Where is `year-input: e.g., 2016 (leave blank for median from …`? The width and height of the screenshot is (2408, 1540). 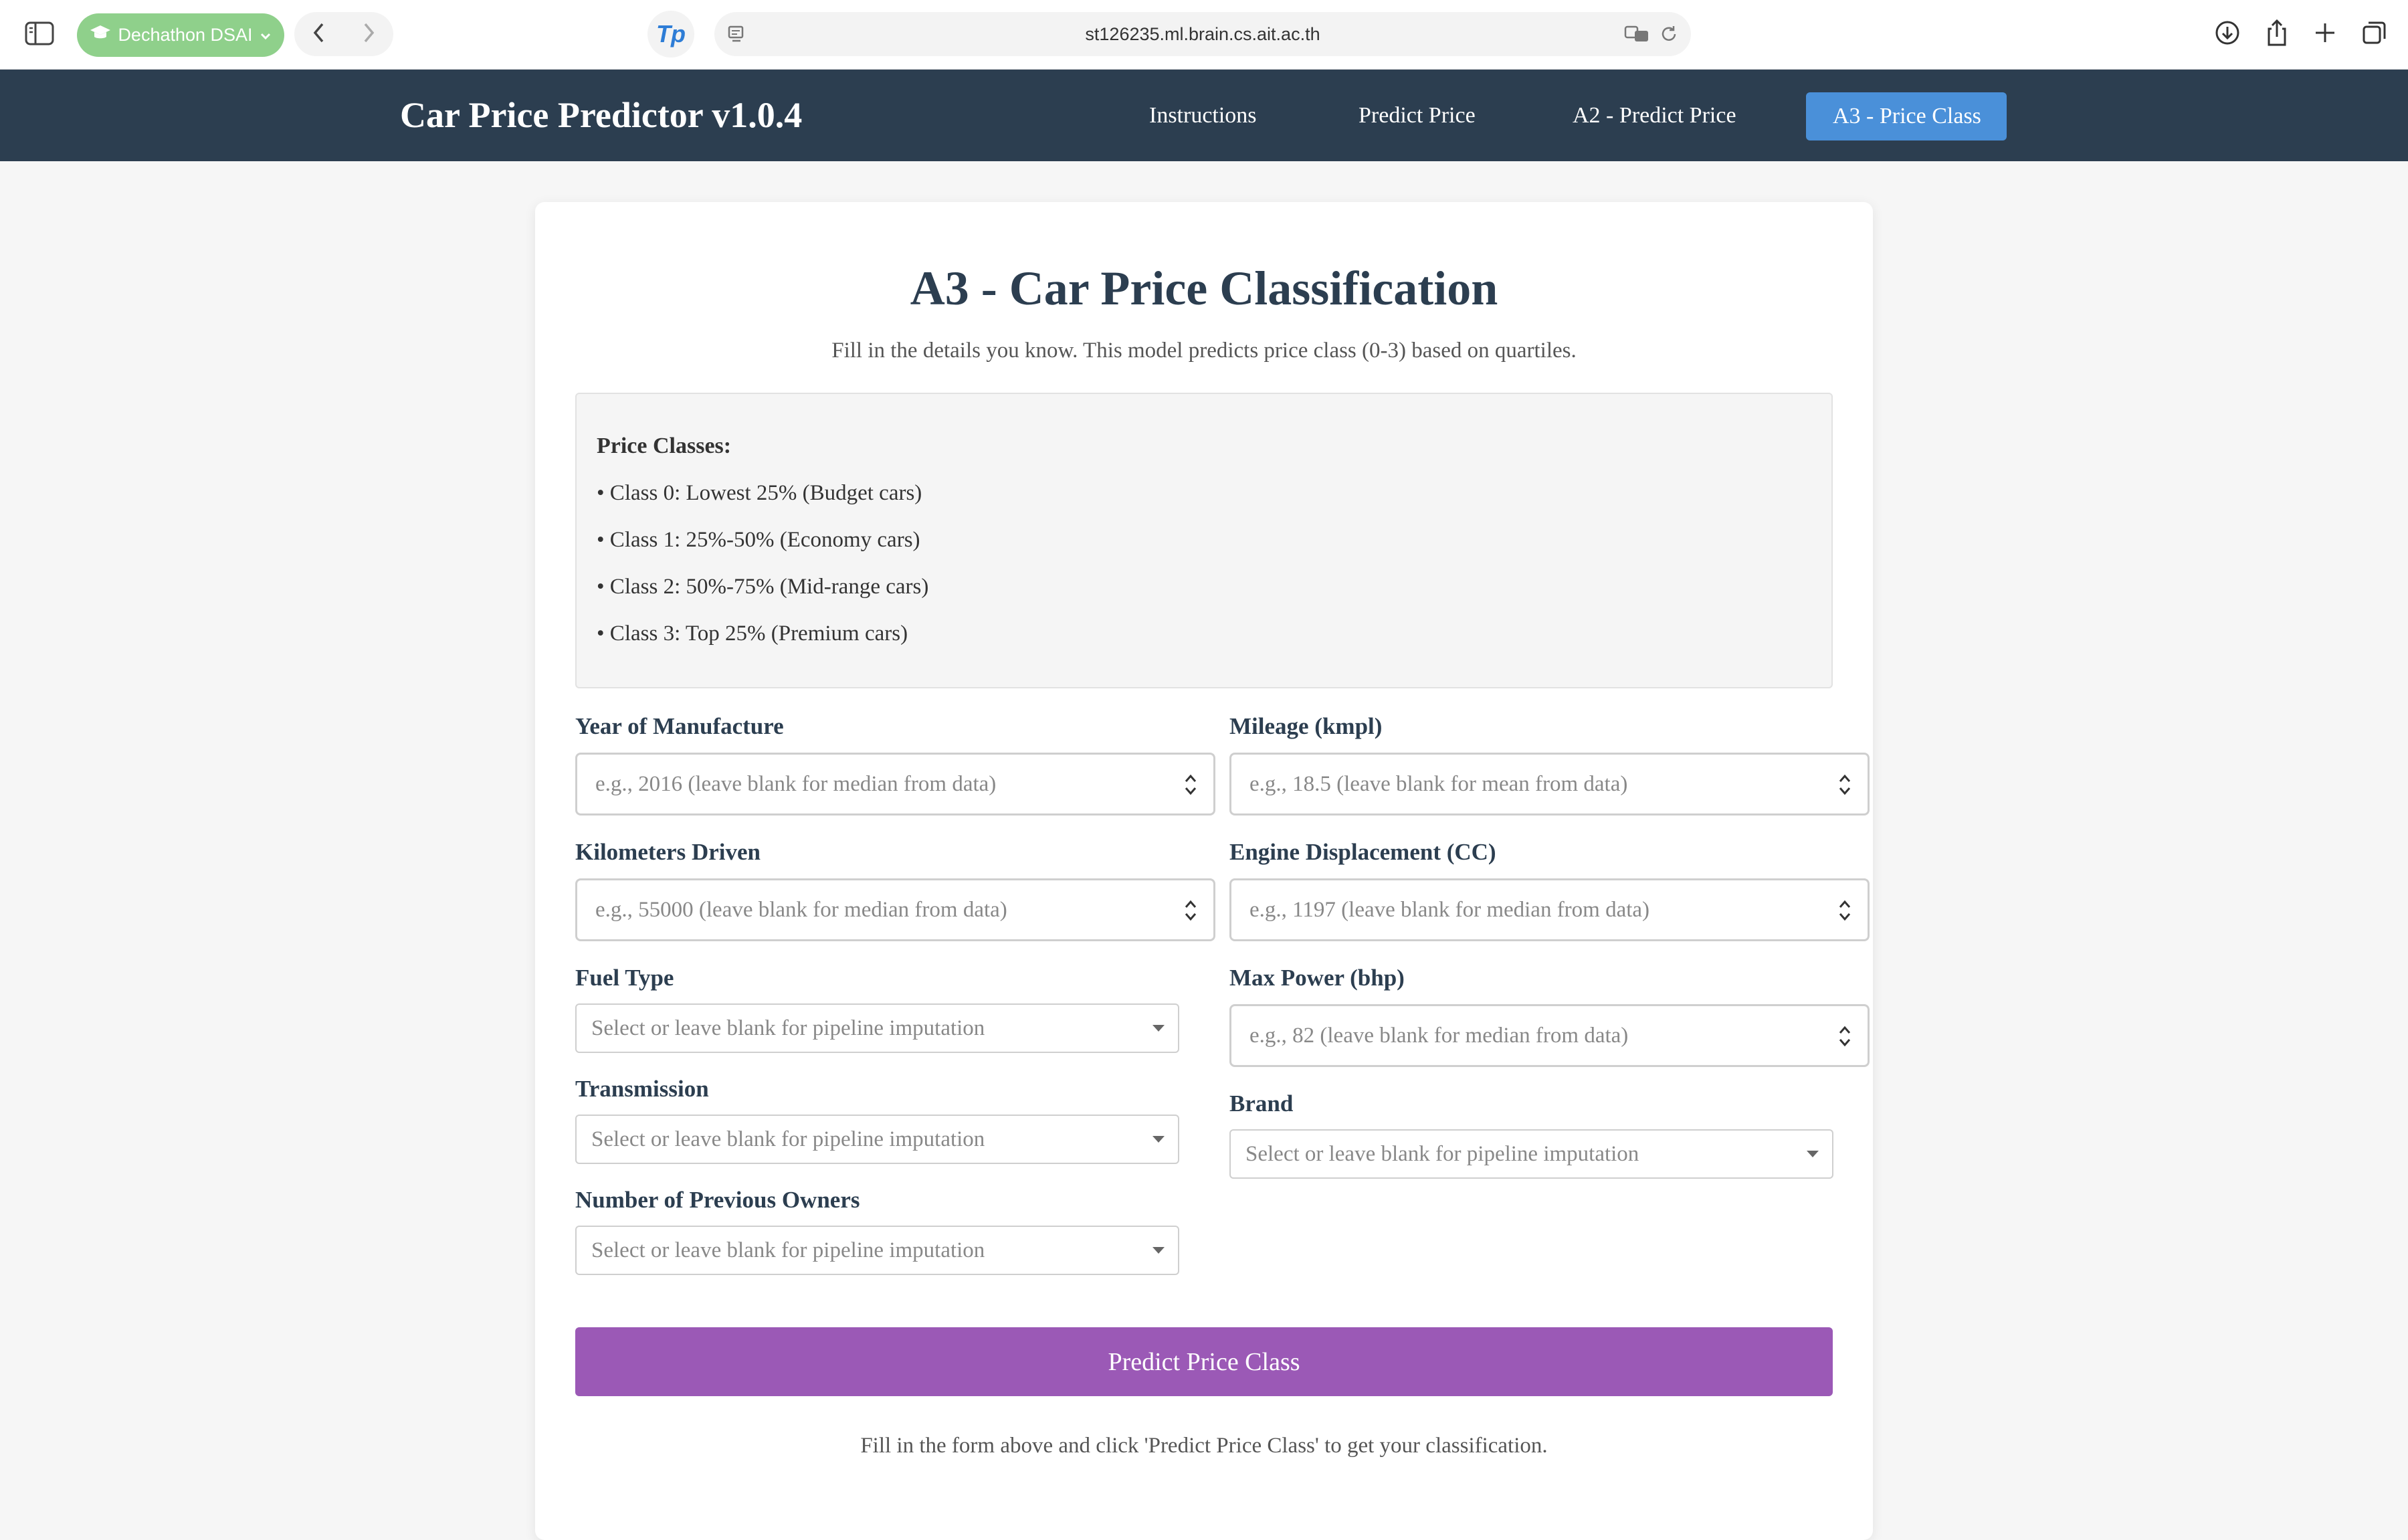
year-input: e.g., 2016 (leave blank for median from … is located at coordinates (895, 784).